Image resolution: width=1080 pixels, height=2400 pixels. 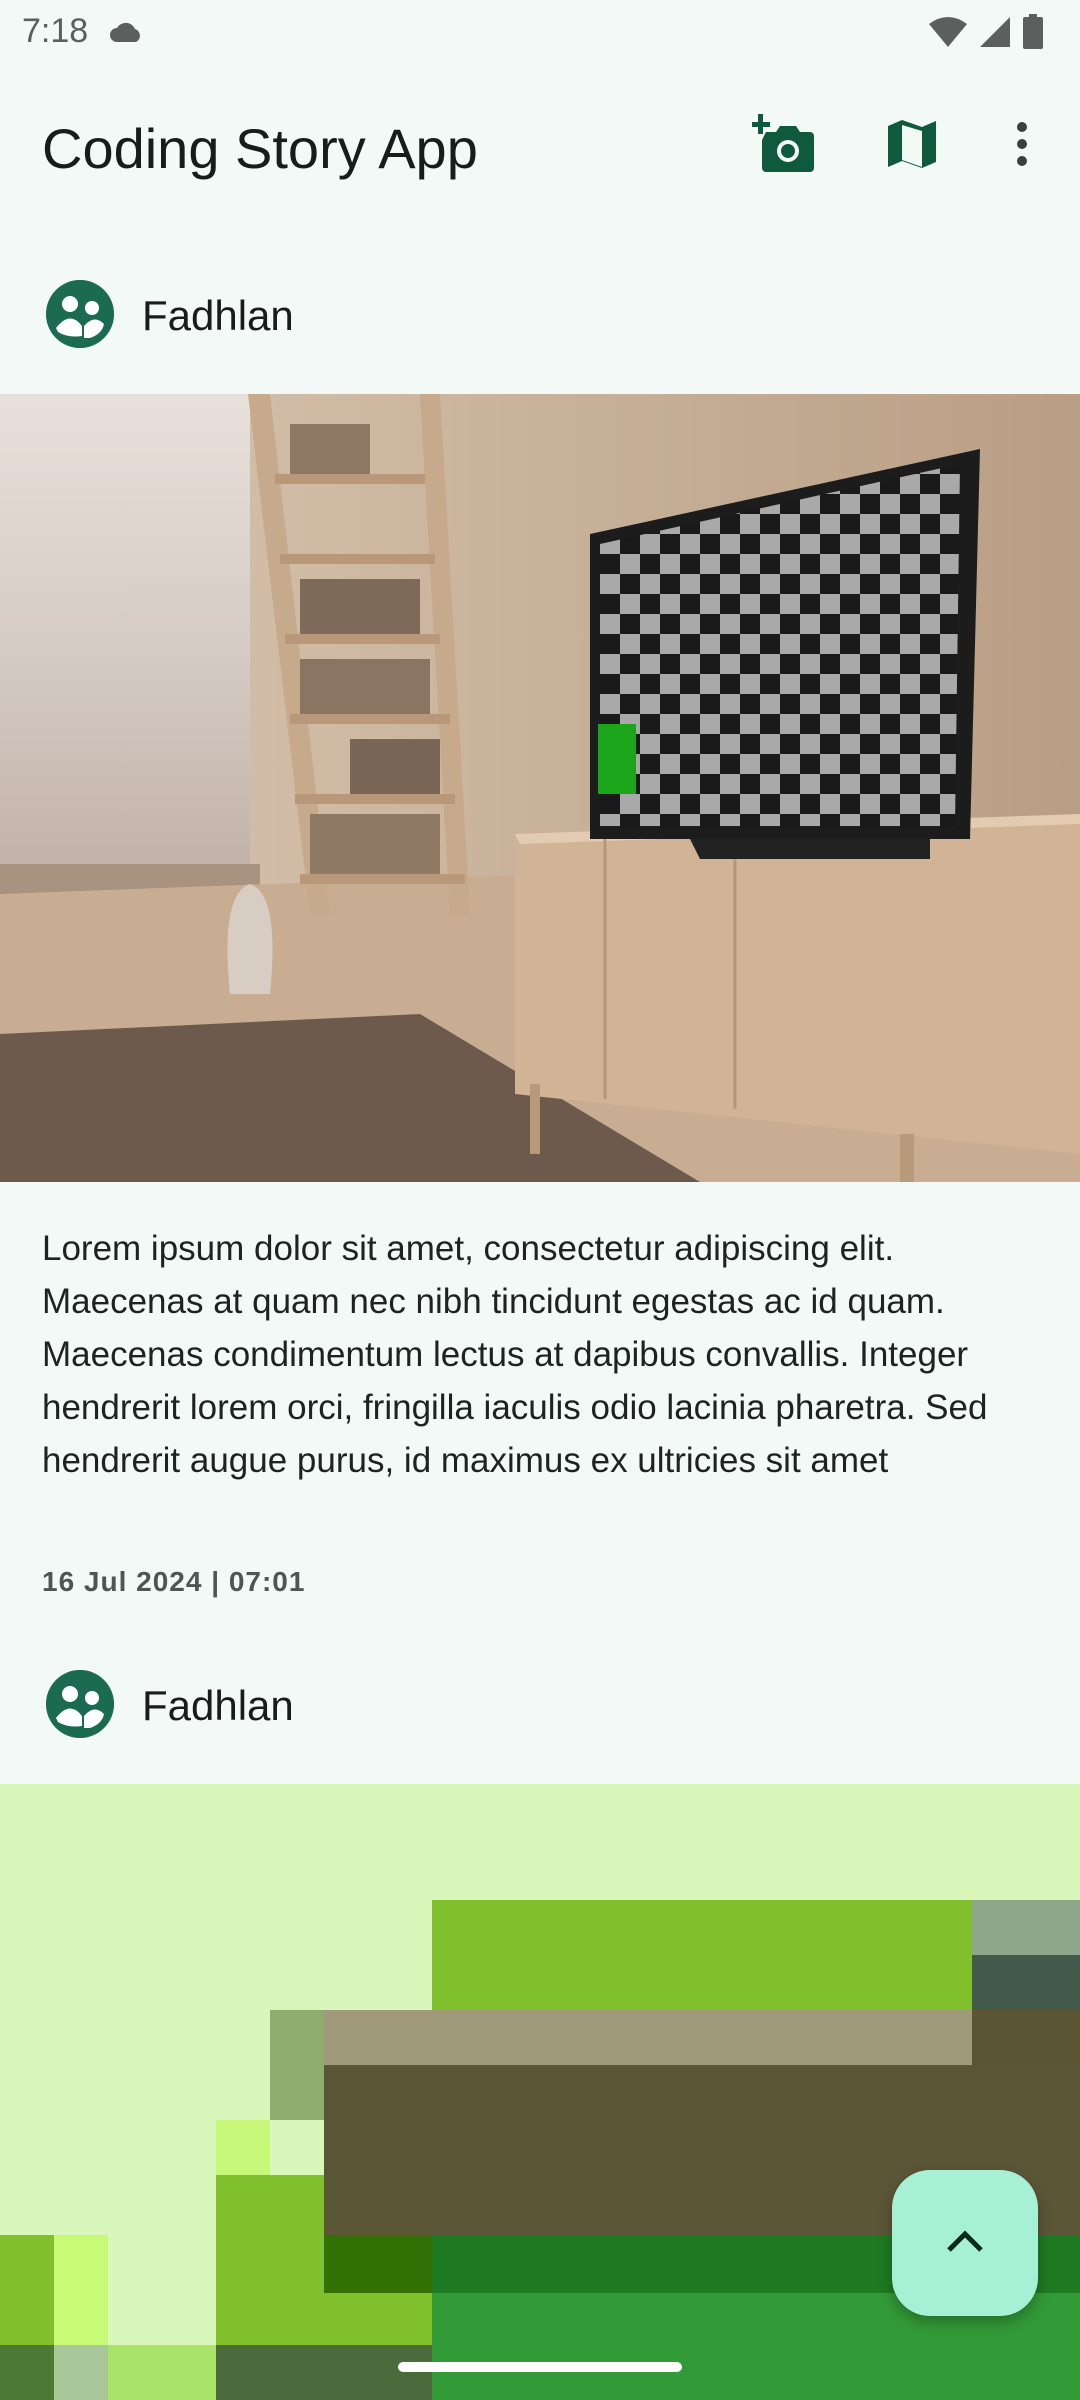 I want to click on status-bar: 7:18, so click(x=540, y=32).